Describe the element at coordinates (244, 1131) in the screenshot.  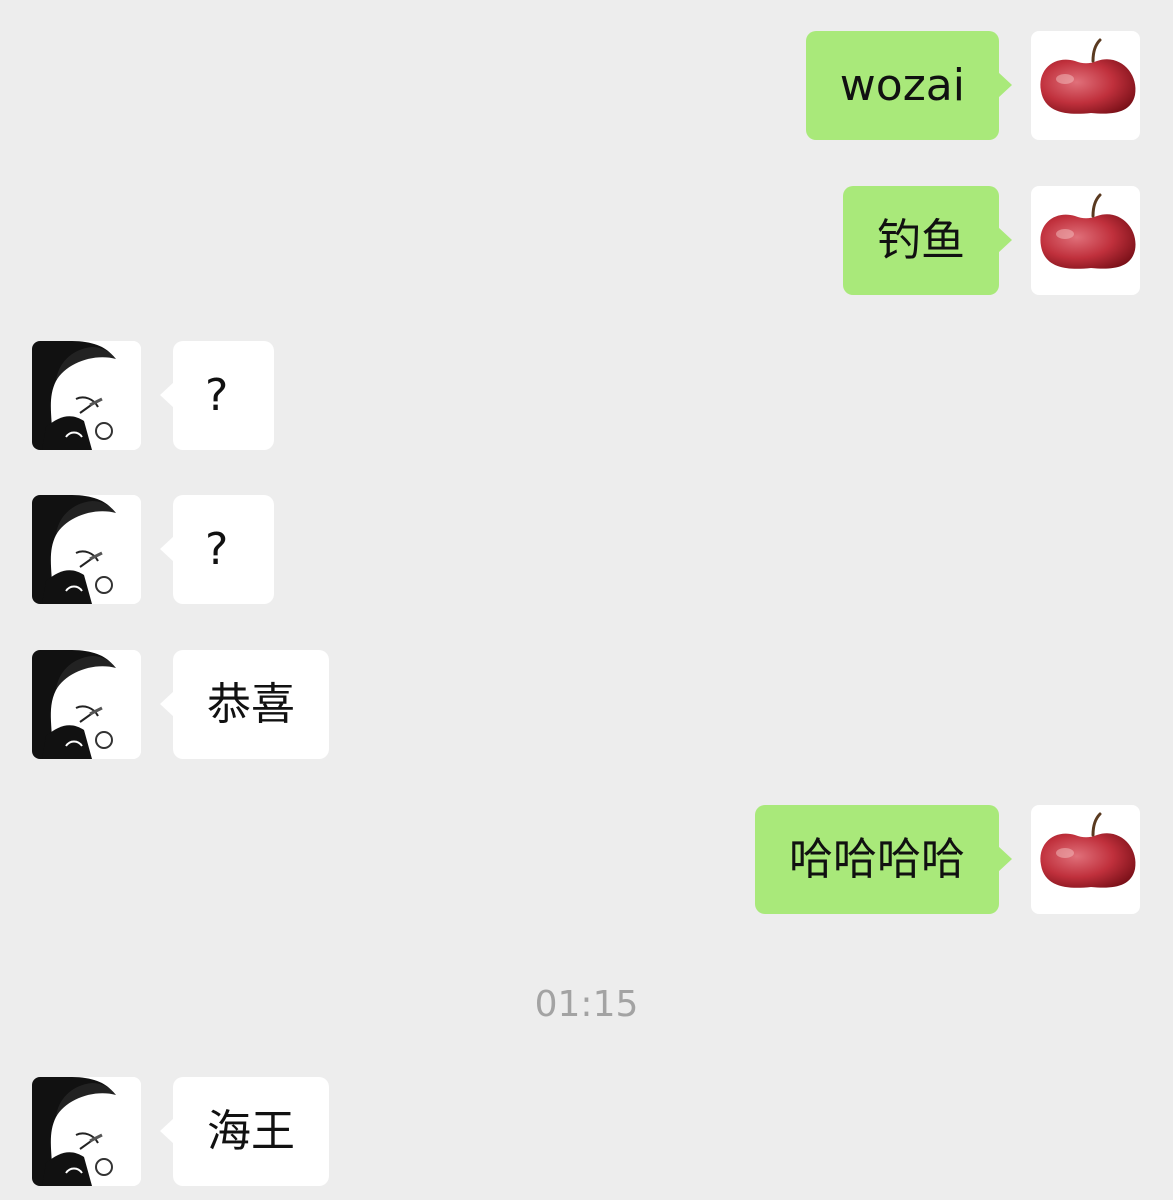
I see `message-bubble-received: 海王` at that location.